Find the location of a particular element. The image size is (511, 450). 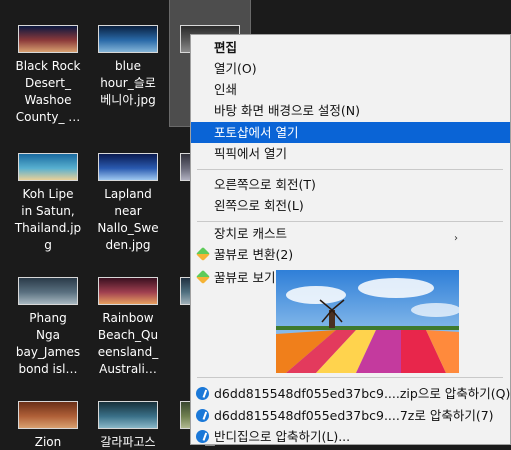

file-item: Koh Lipe in Satun, Thailand.jp g is located at coordinates (48, 191).